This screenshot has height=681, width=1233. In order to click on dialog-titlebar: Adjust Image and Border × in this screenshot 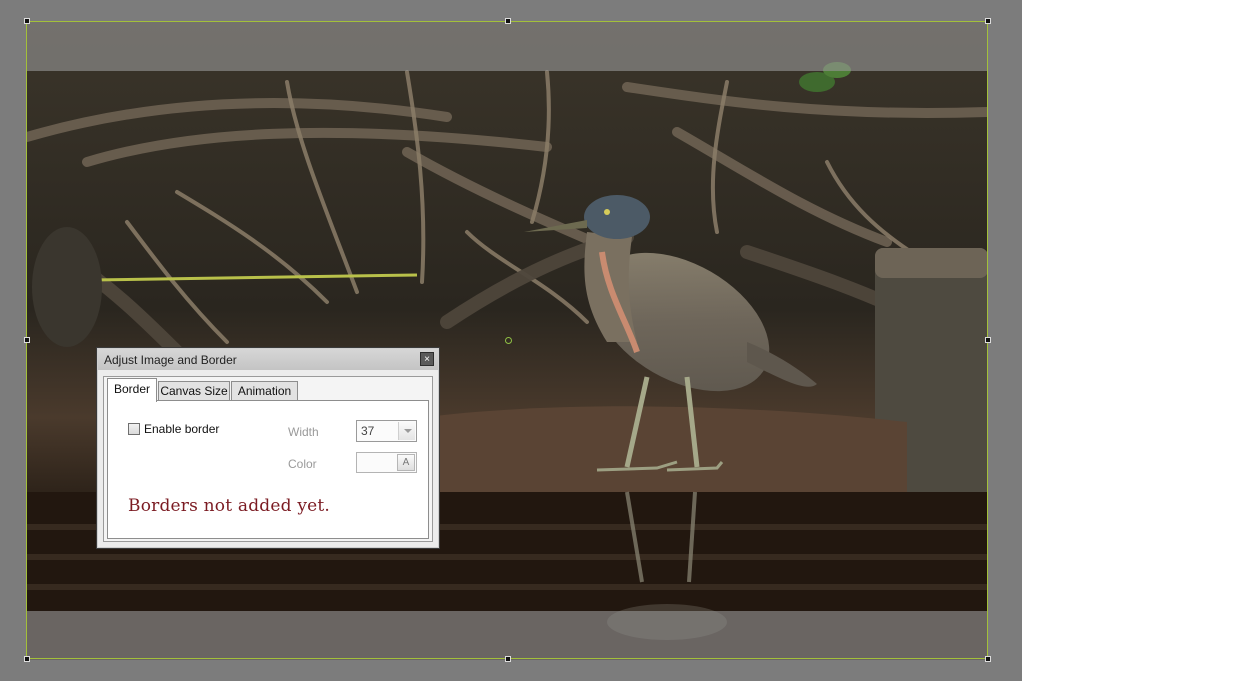, I will do `click(268, 359)`.